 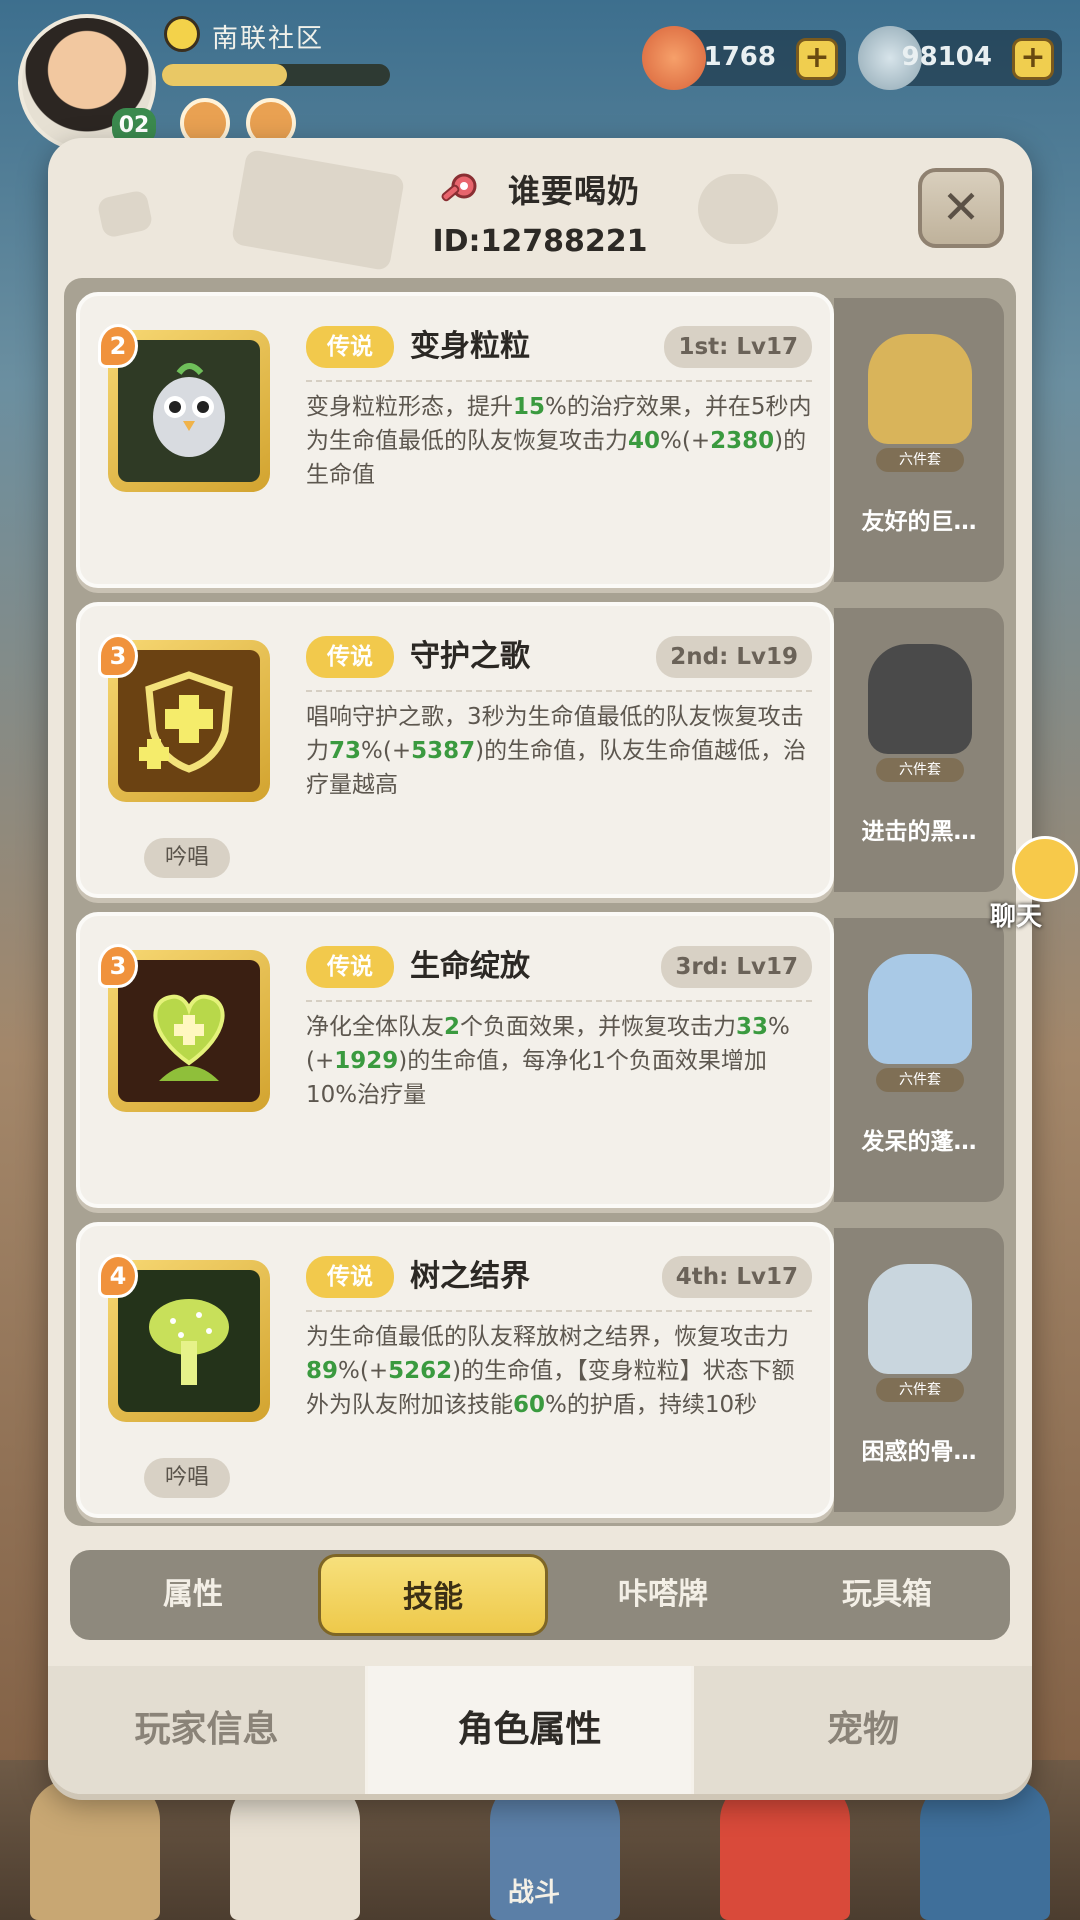 I want to click on skill-name: 守护之歌, so click(x=470, y=656).